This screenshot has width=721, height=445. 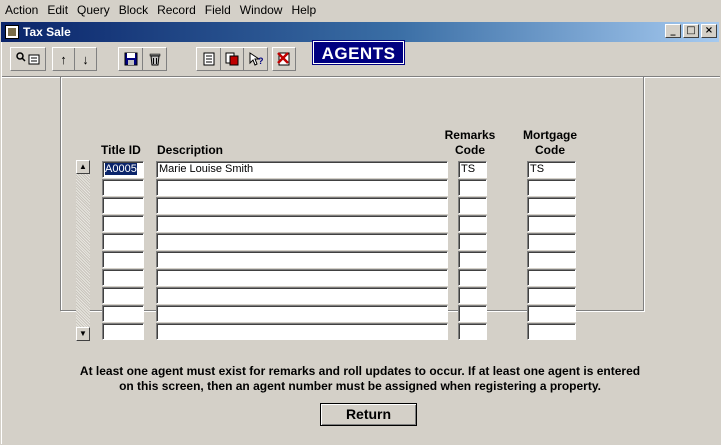 What do you see at coordinates (302, 169) in the screenshot?
I see `description-field: Marie Louise Smith` at bounding box center [302, 169].